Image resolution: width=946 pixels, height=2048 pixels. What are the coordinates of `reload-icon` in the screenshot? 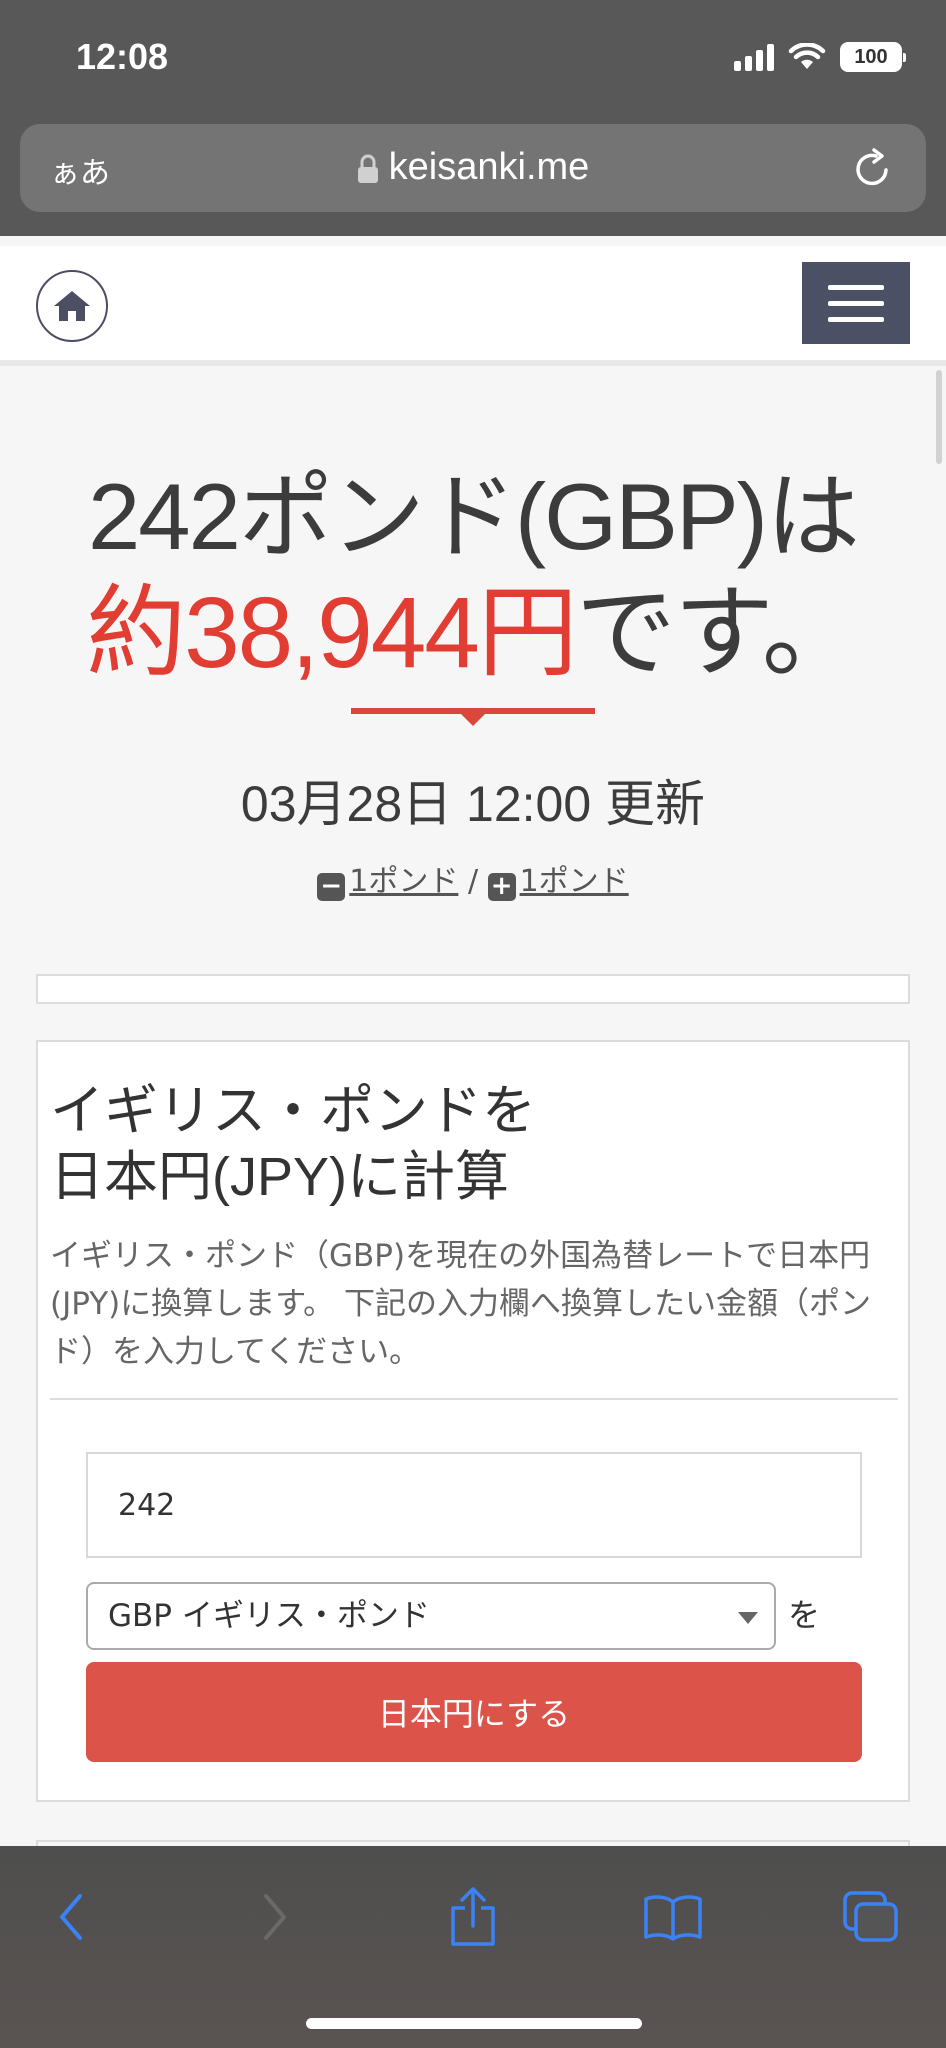 It's located at (873, 168).